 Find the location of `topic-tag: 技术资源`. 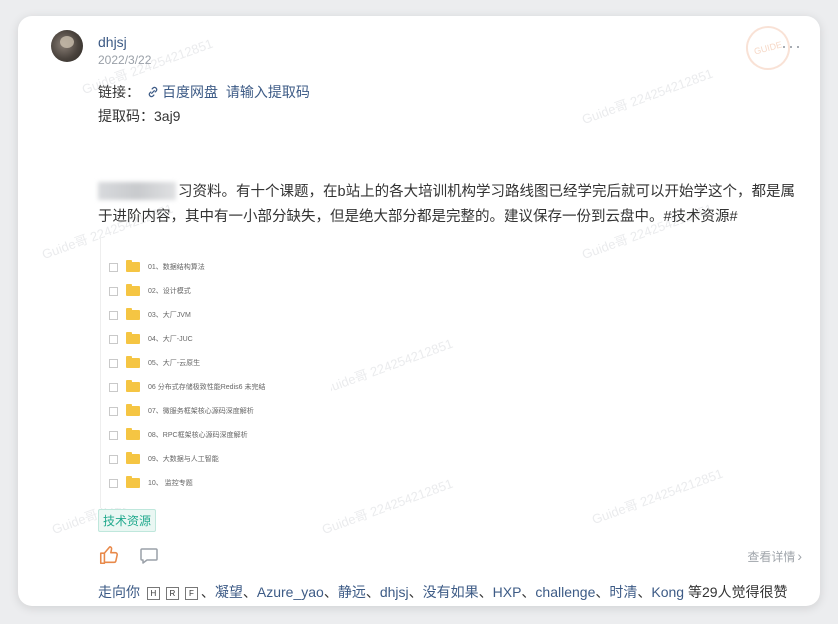

topic-tag: 技术资源 is located at coordinates (127, 520).